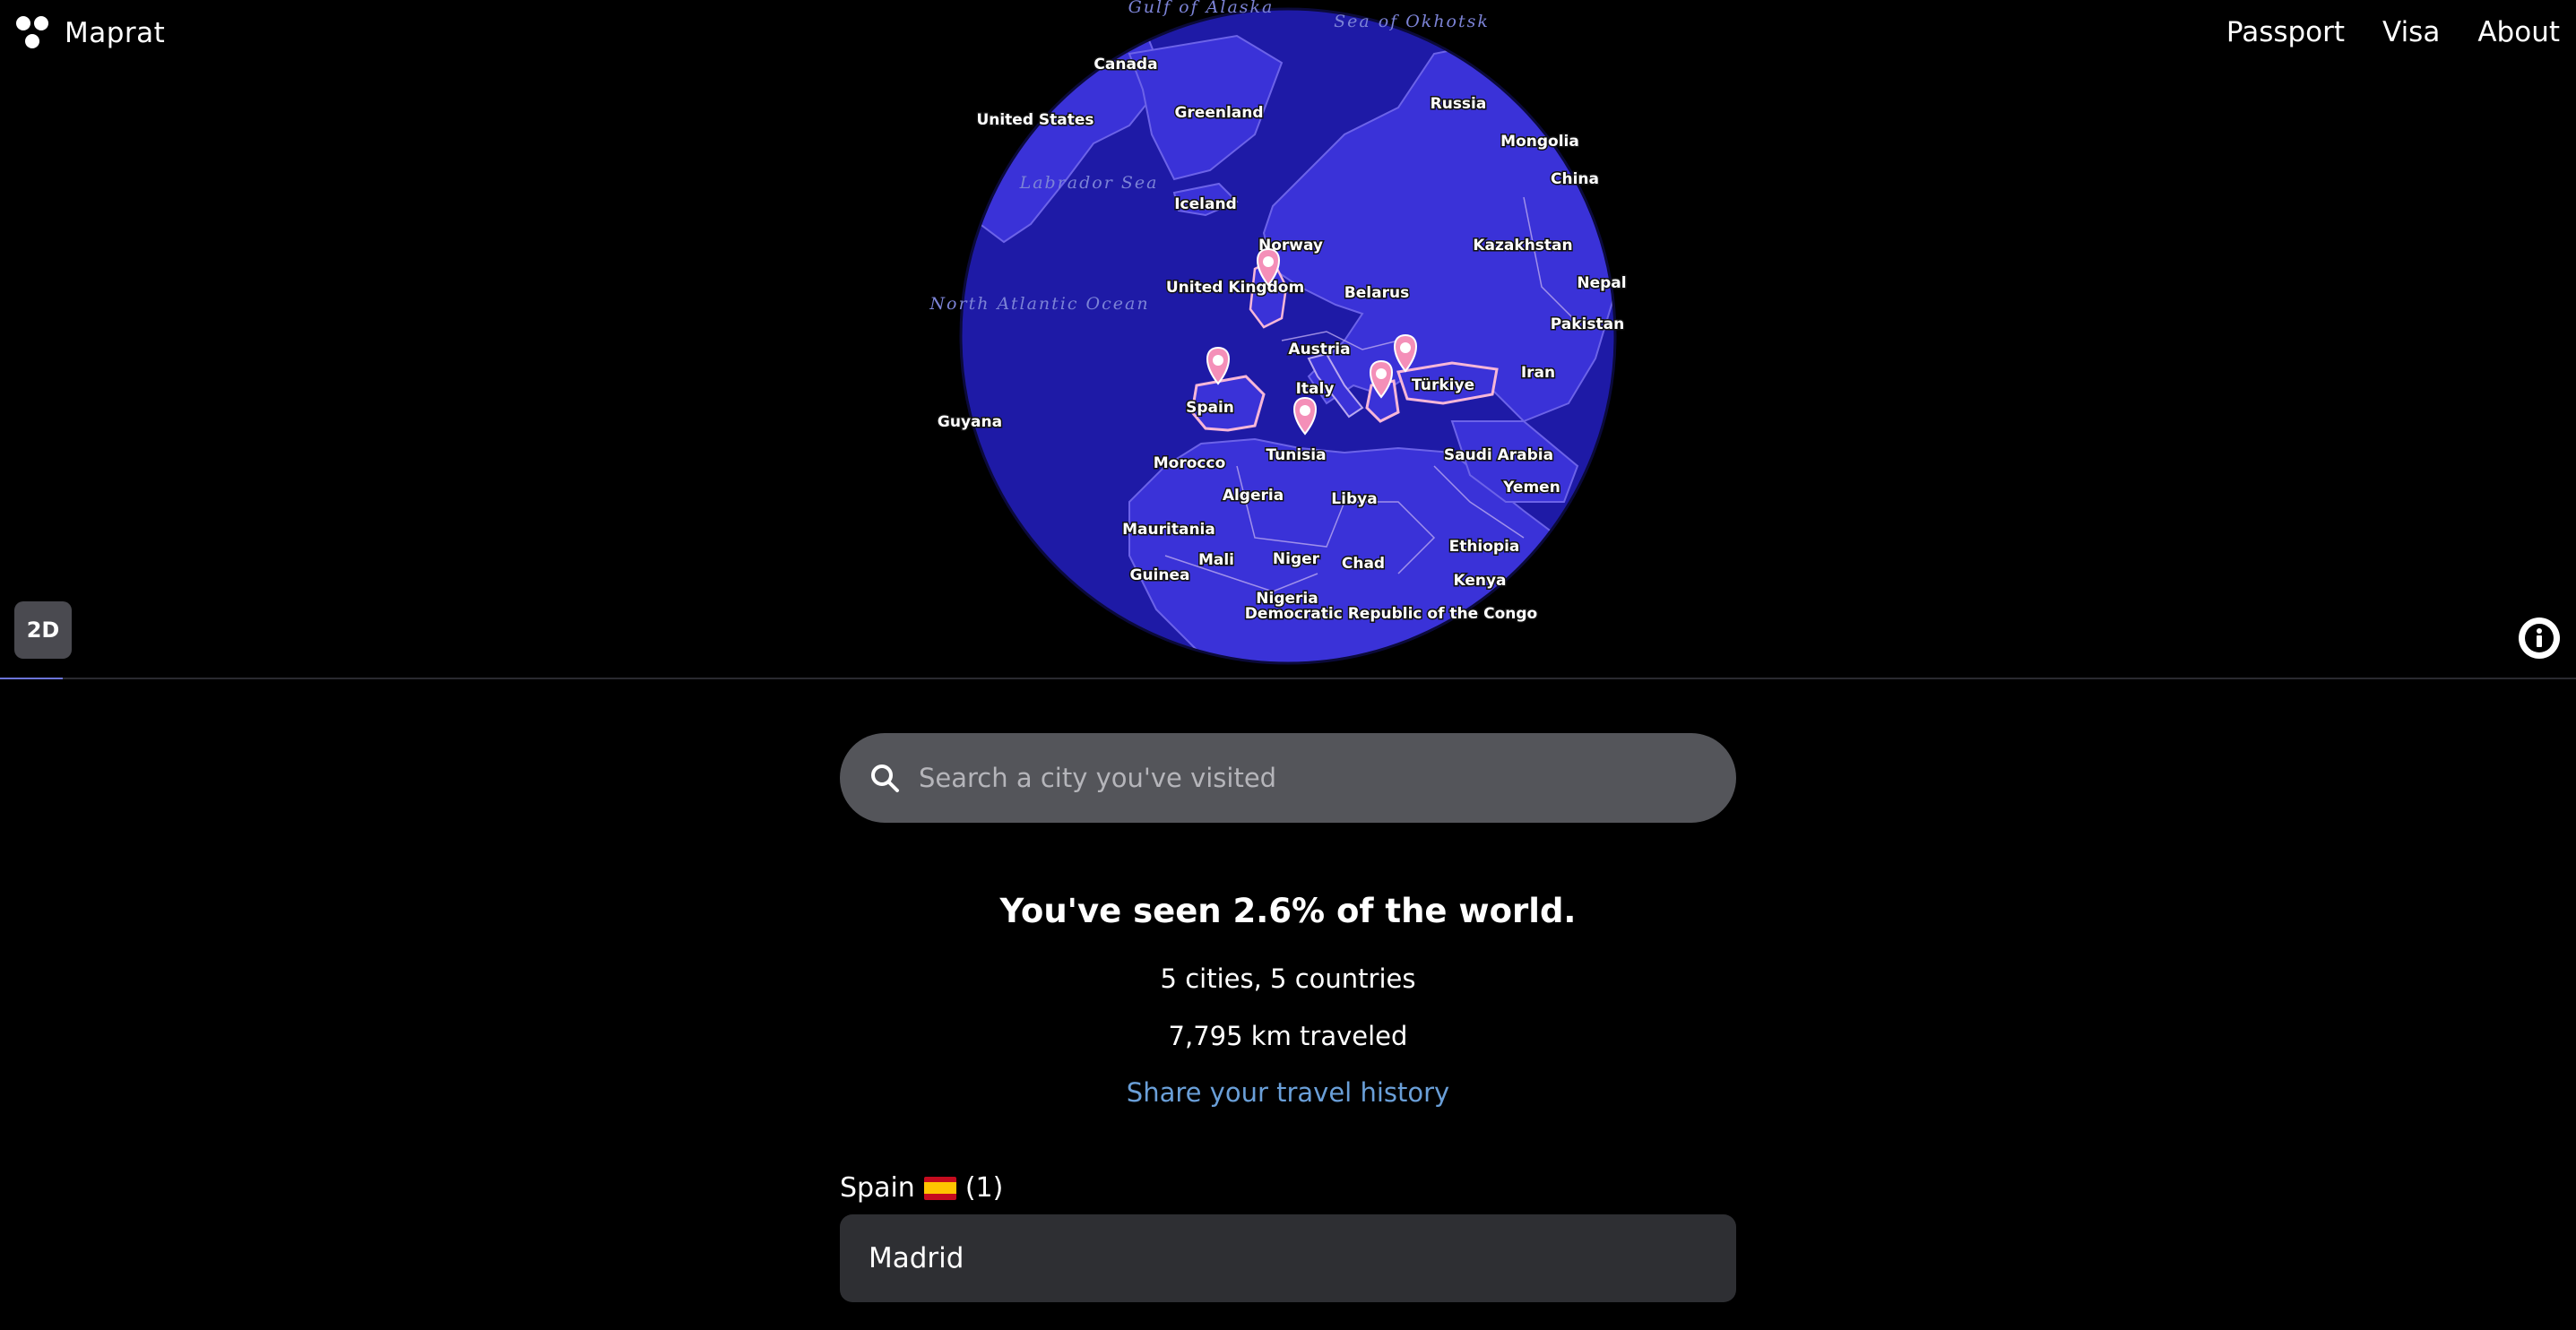 The height and width of the screenshot is (1330, 2576). I want to click on search-icon, so click(885, 778).